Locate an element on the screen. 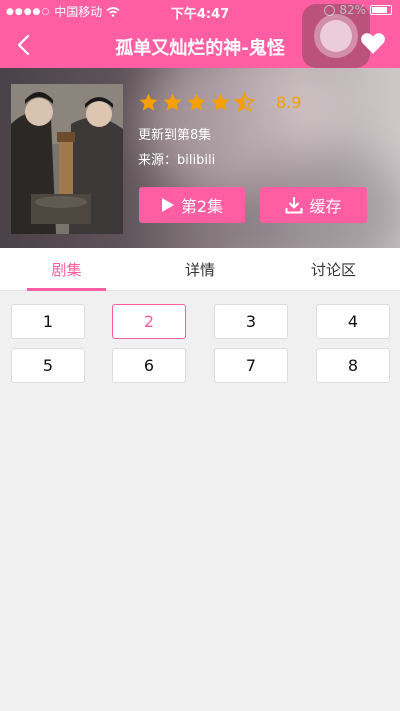 This screenshot has width=400, height=711. star-half-icon is located at coordinates (244, 102).